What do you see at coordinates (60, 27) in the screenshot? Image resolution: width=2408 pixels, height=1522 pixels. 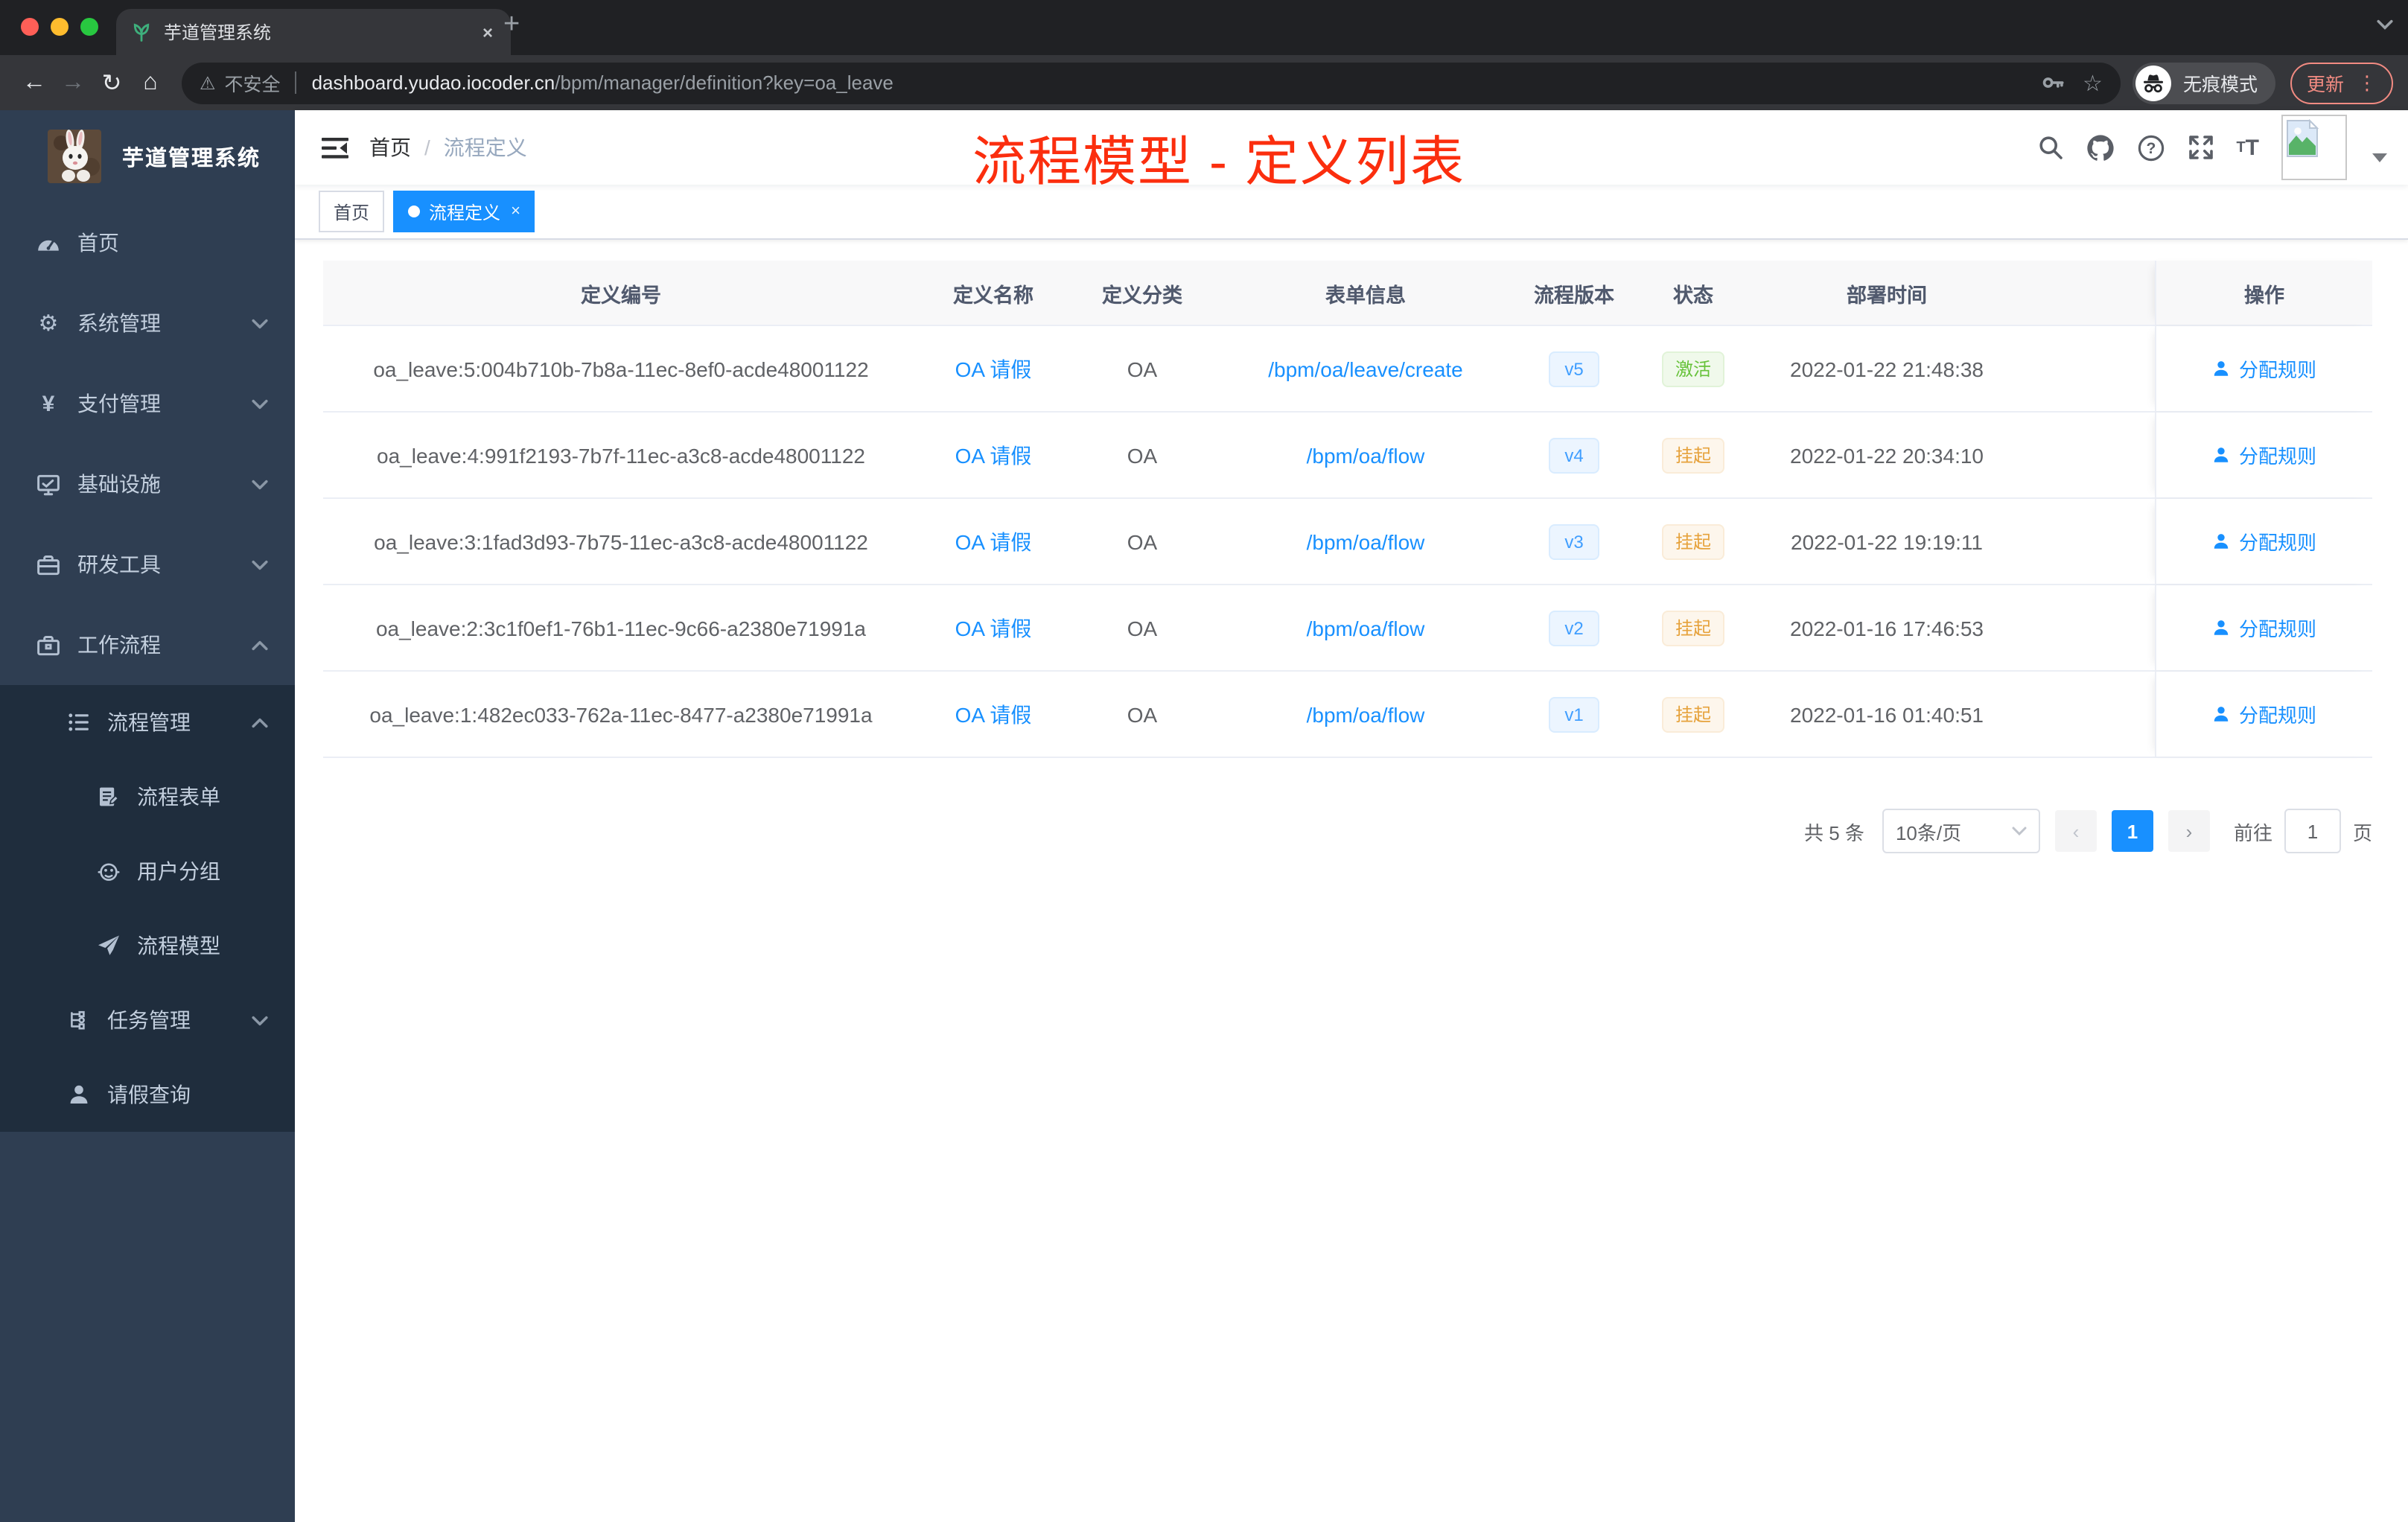 I see `minimize-window-button` at bounding box center [60, 27].